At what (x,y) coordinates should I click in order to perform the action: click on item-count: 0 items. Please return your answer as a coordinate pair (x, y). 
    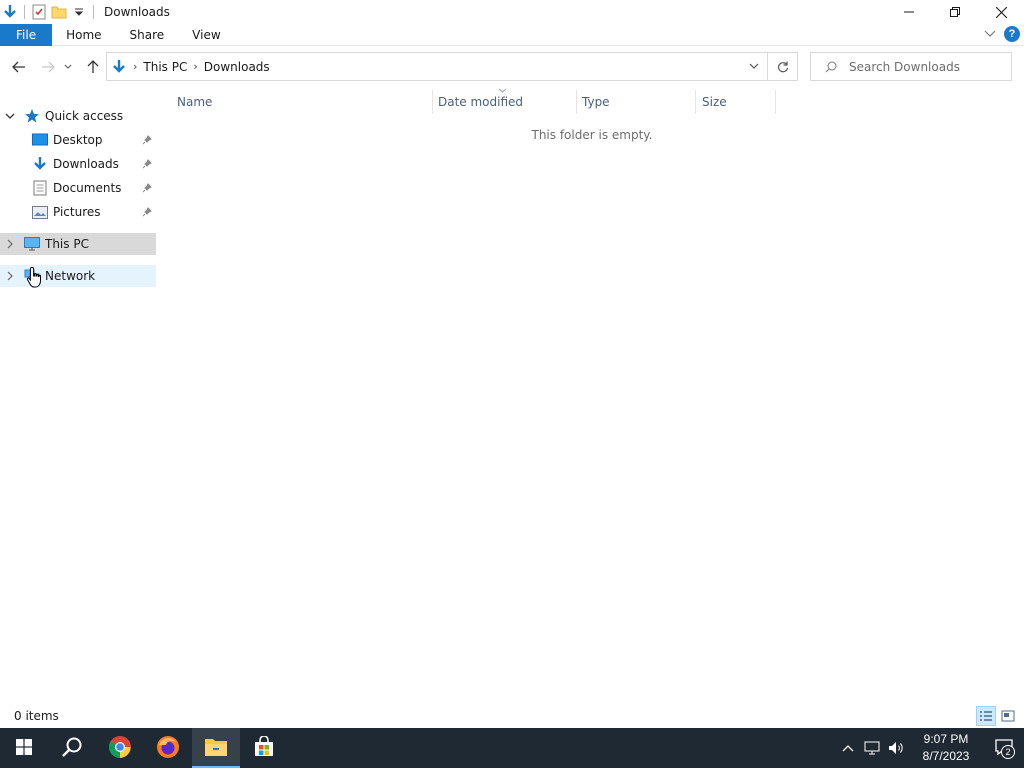
    Looking at the image, I should click on (36, 716).